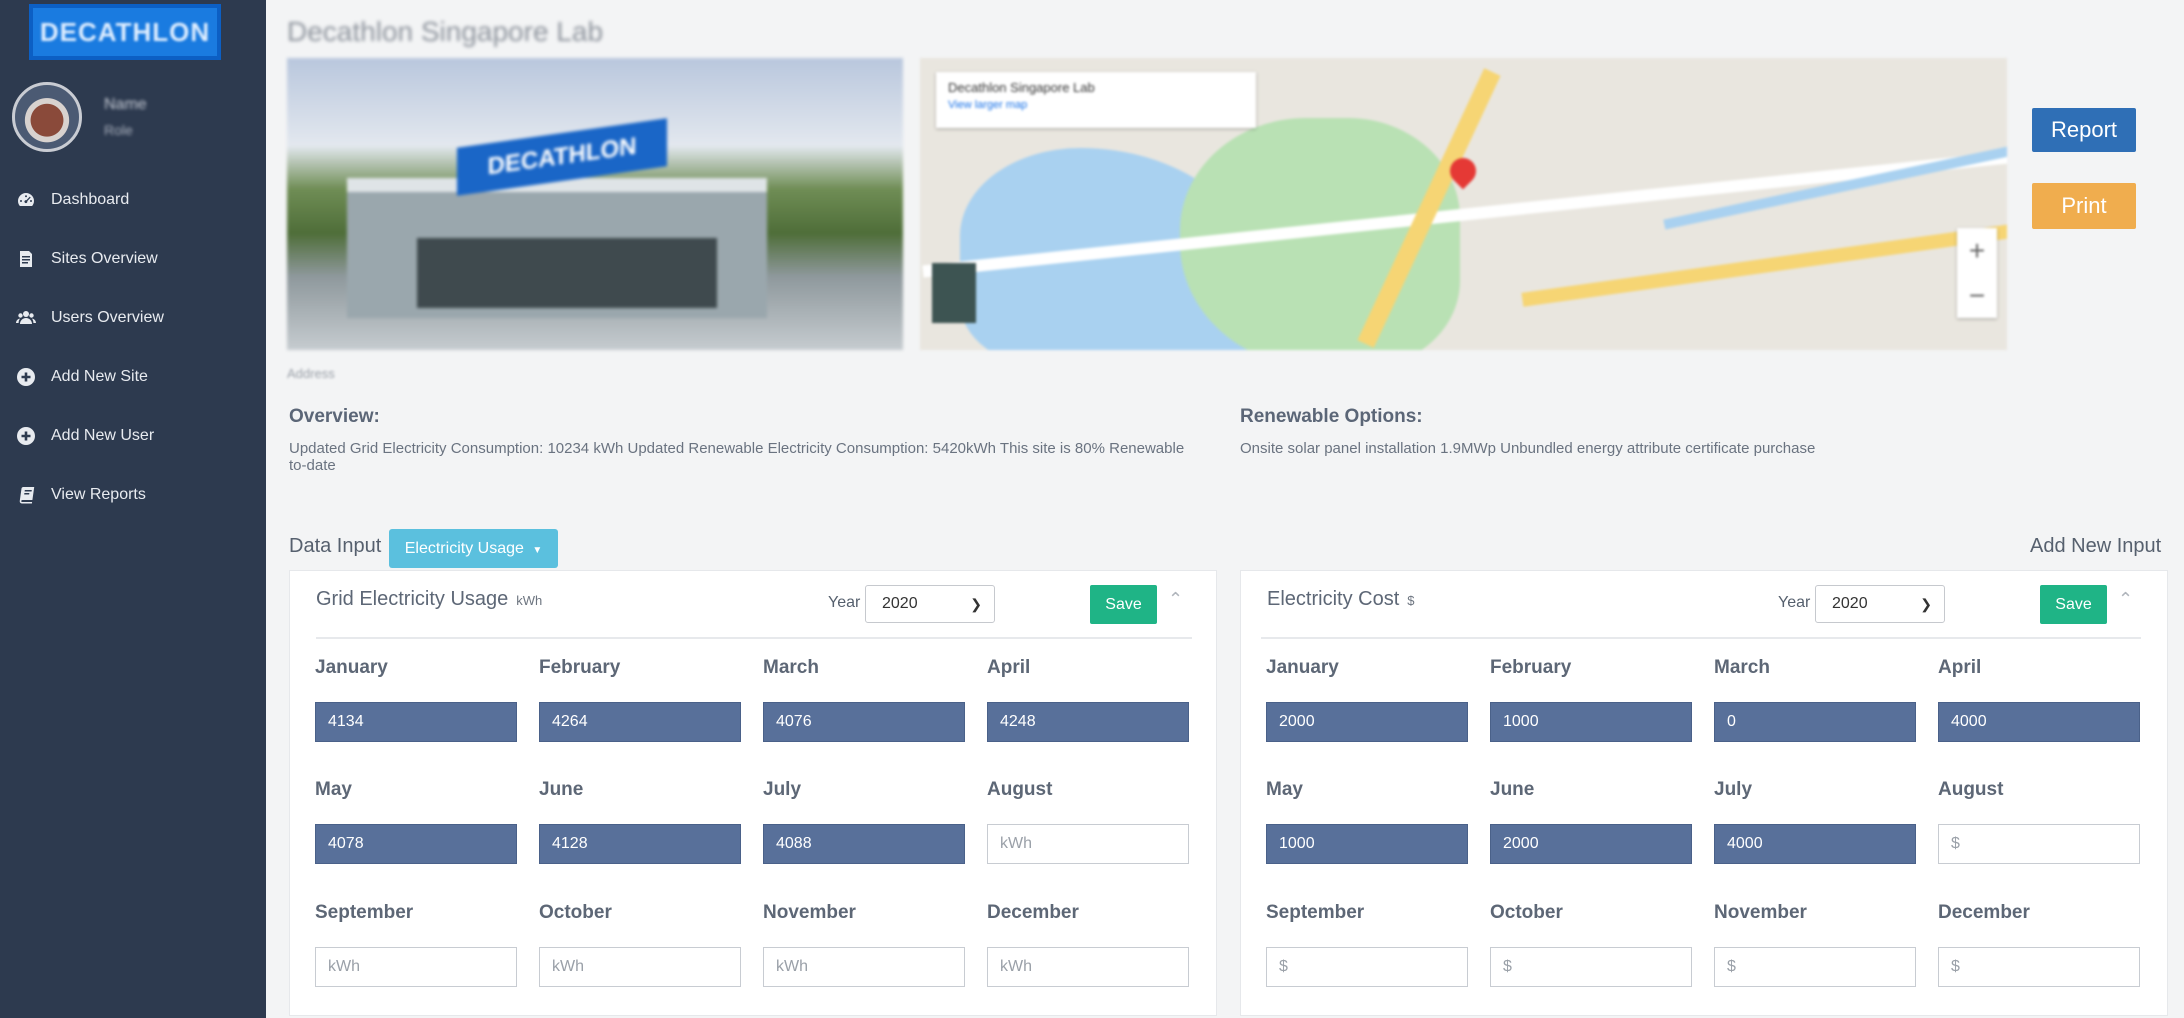  What do you see at coordinates (335, 546) in the screenshot?
I see `data-input-label: Data Input` at bounding box center [335, 546].